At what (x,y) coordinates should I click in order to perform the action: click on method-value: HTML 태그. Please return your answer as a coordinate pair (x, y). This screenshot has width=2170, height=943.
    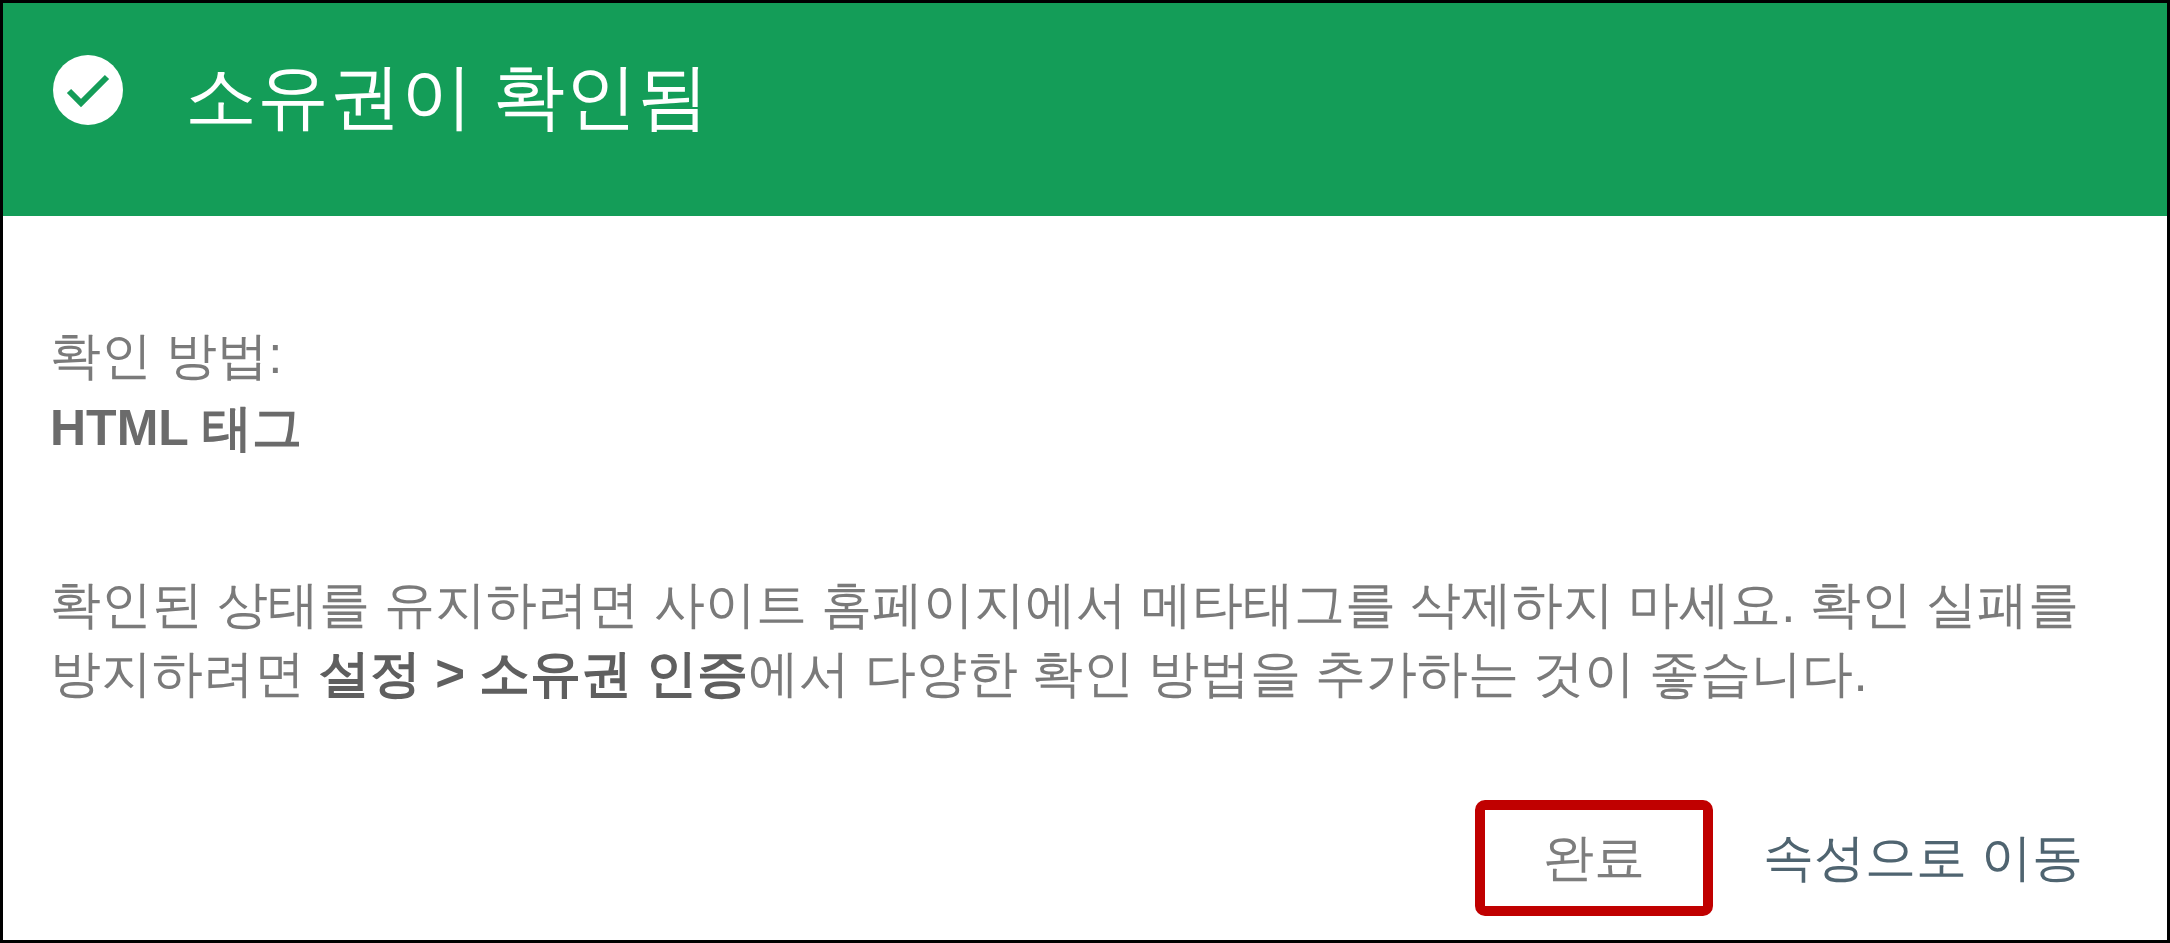
    Looking at the image, I should click on (176, 428).